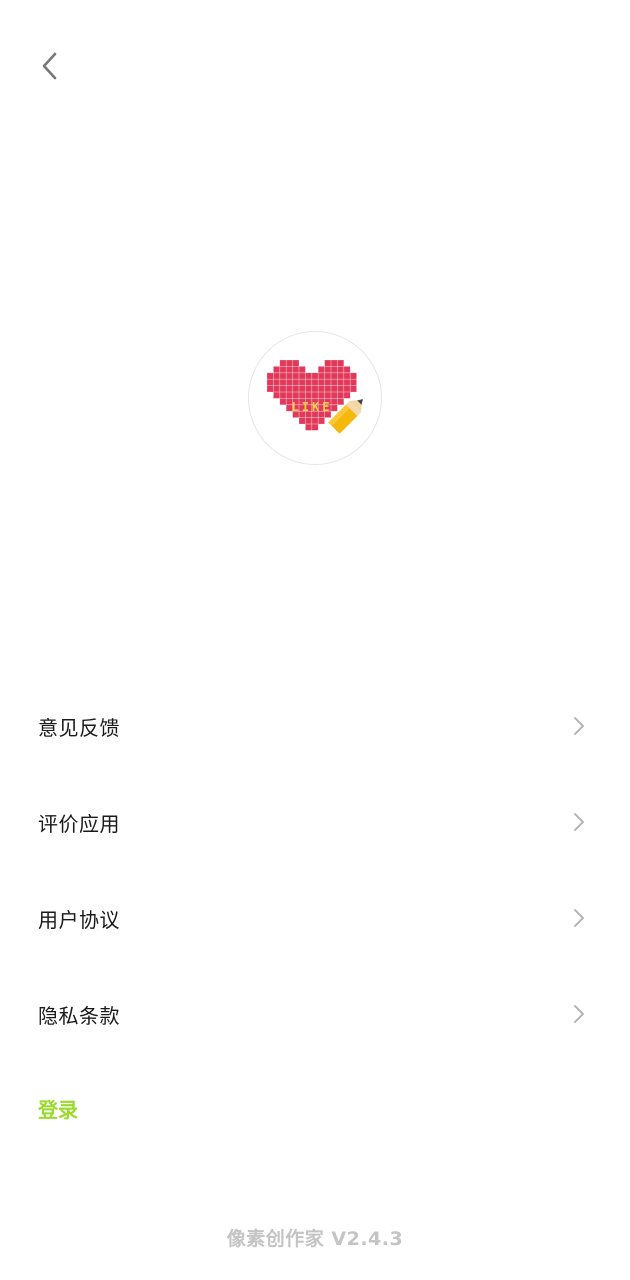  What do you see at coordinates (315, 726) in the screenshot?
I see `menu-item-feedback: 意见反馈` at bounding box center [315, 726].